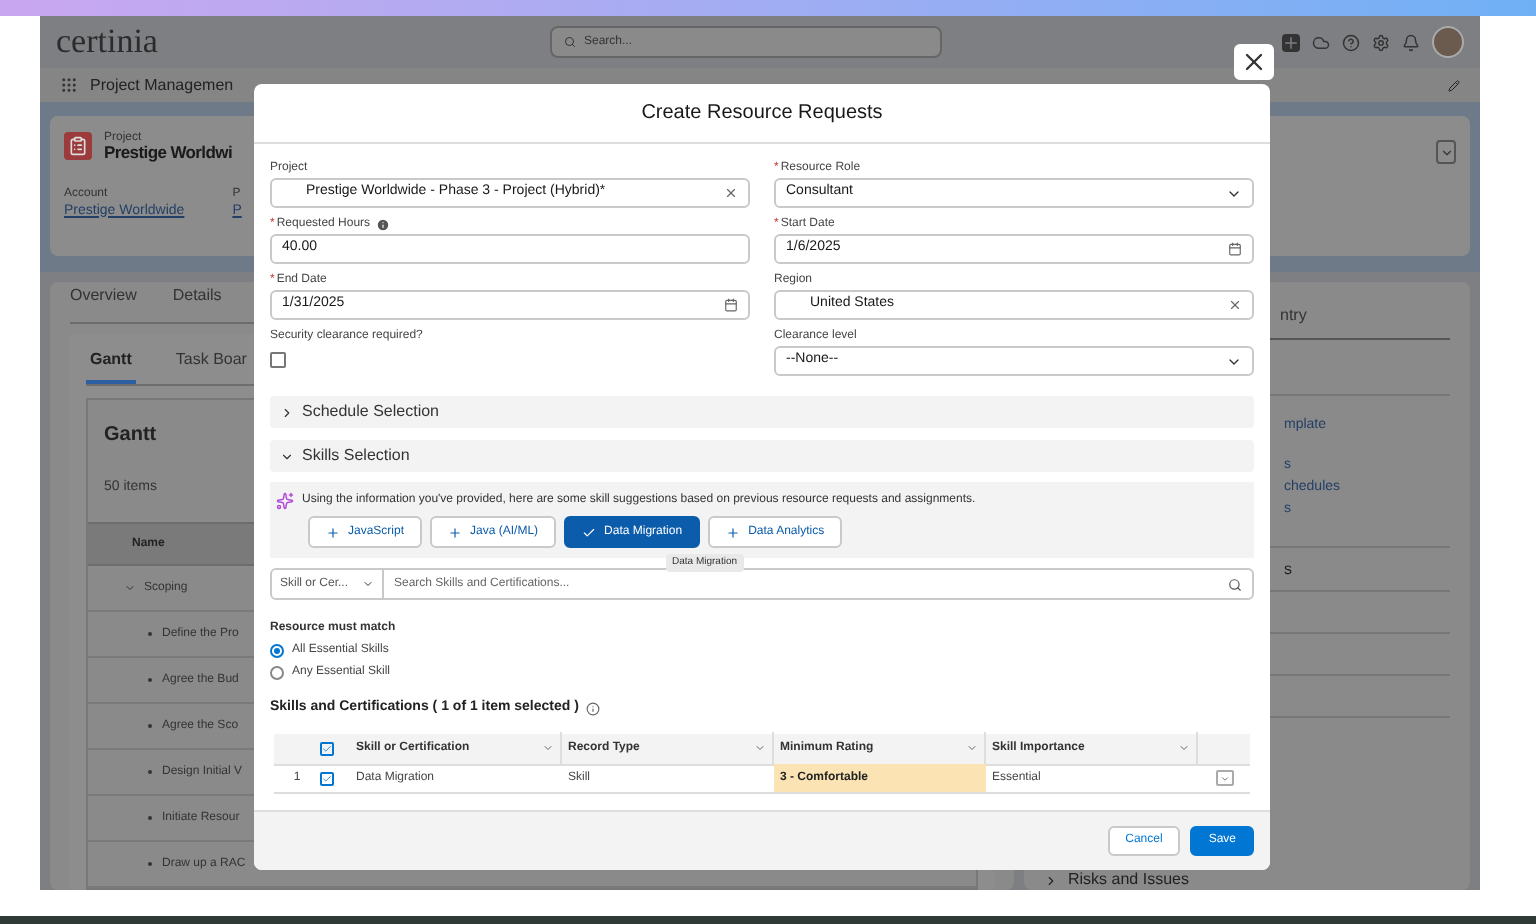  Describe the element at coordinates (762, 412) in the screenshot. I see `section-header: Schedule Selection` at that location.